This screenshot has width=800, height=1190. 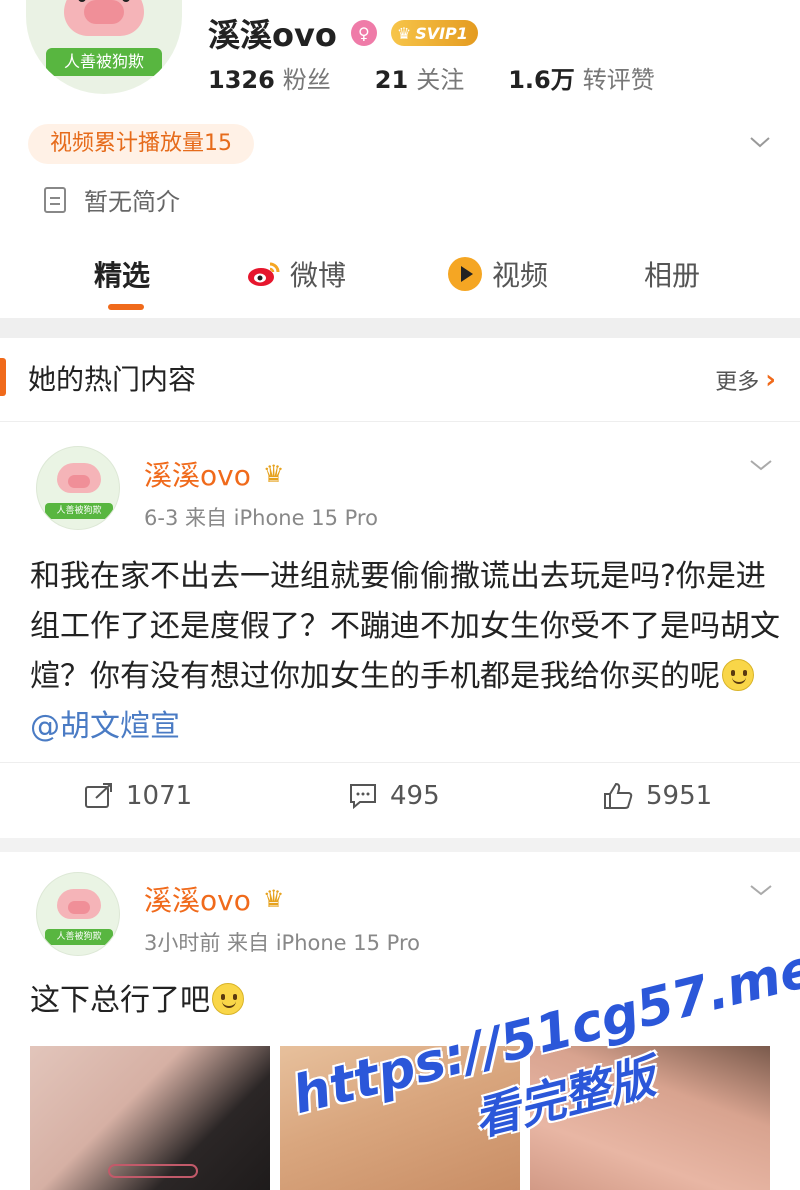 What do you see at coordinates (282, 943) in the screenshot?
I see `post-meta: 3小时前 来自 iPhone 15 Pro` at bounding box center [282, 943].